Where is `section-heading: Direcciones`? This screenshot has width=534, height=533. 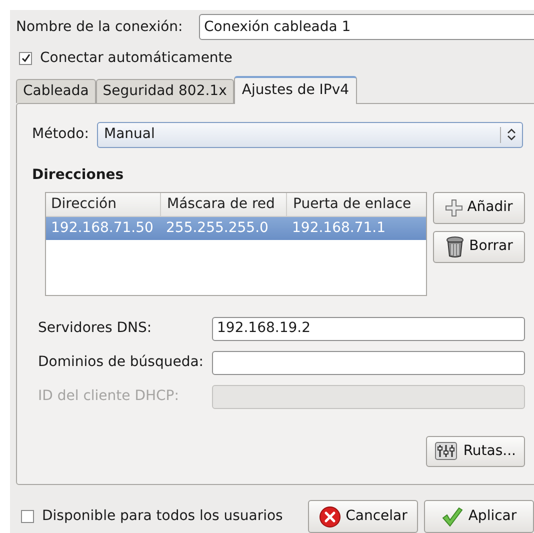
section-heading: Direcciones is located at coordinates (78, 175).